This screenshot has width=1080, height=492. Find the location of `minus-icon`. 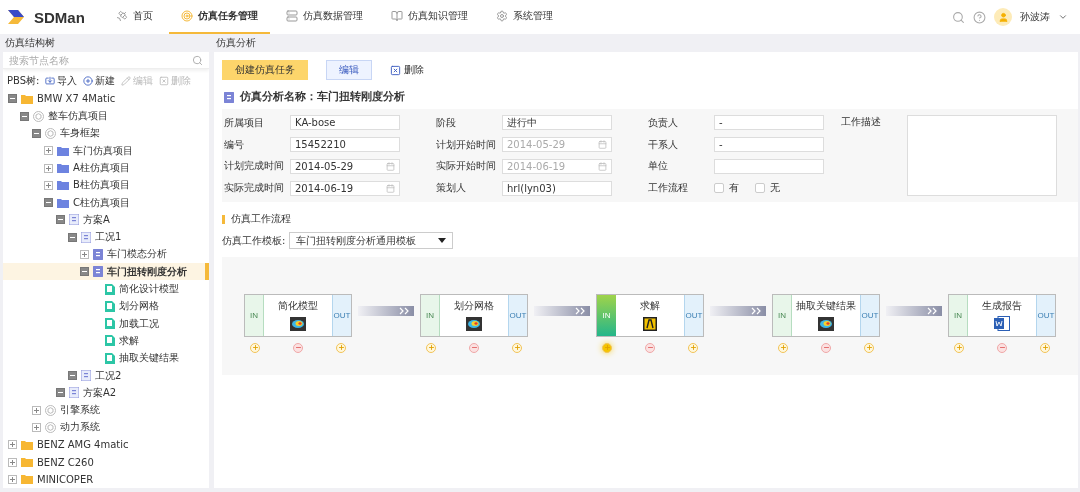

minus-icon is located at coordinates (1002, 347).